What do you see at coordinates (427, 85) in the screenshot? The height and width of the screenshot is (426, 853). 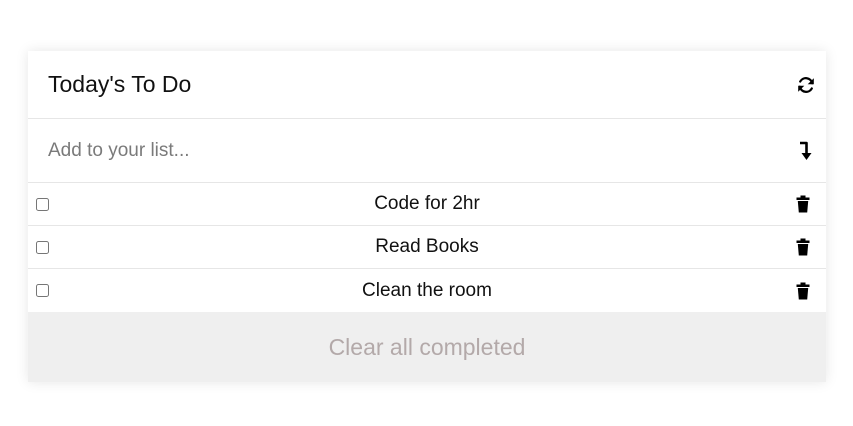 I see `card-header: Today's To Do` at bounding box center [427, 85].